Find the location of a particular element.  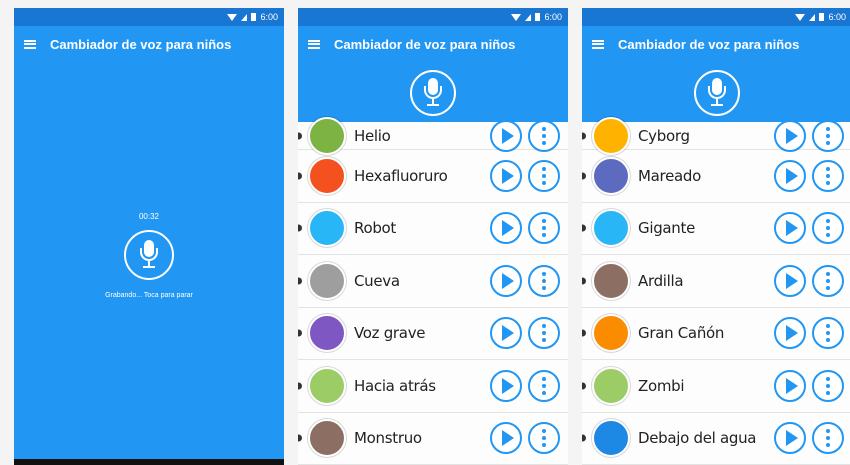

effect-label: Voz grave is located at coordinates (390, 333).